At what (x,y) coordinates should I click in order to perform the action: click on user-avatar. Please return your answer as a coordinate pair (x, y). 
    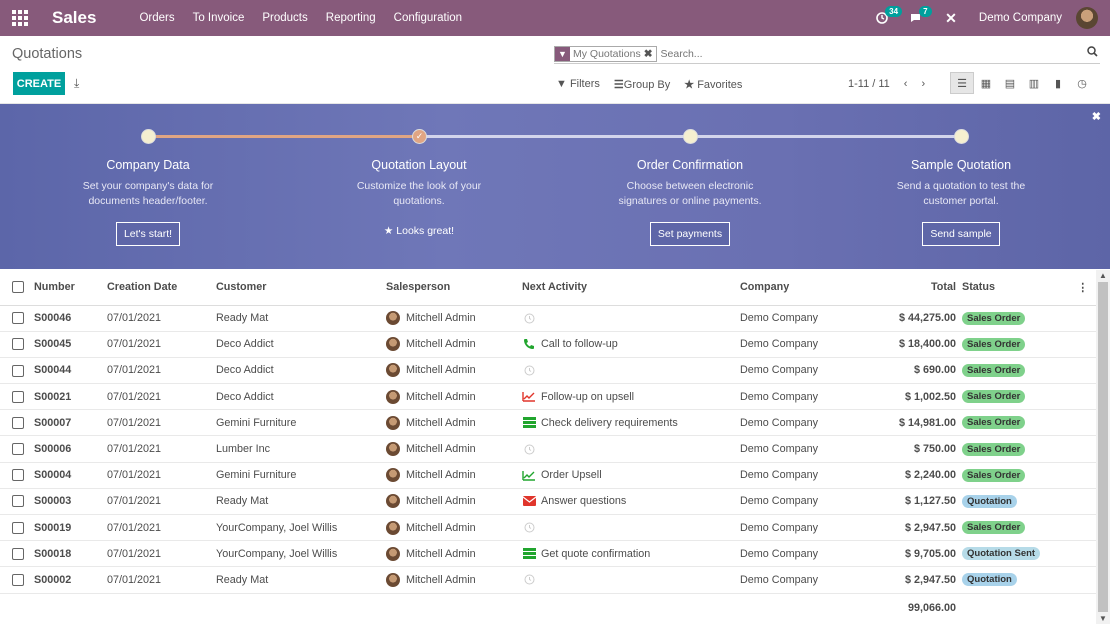
    Looking at the image, I should click on (1087, 18).